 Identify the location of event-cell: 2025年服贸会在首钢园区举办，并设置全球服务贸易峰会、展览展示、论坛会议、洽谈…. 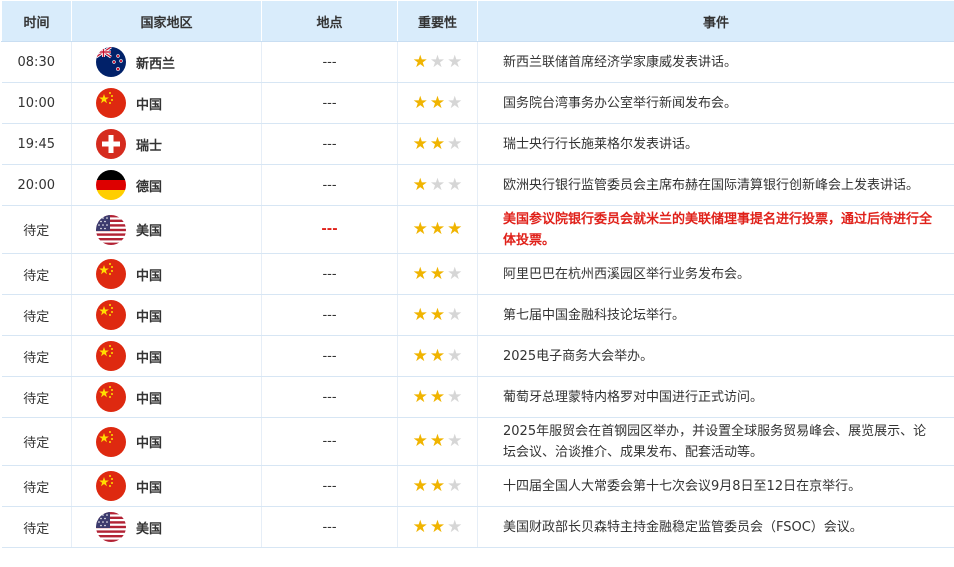
(715, 441).